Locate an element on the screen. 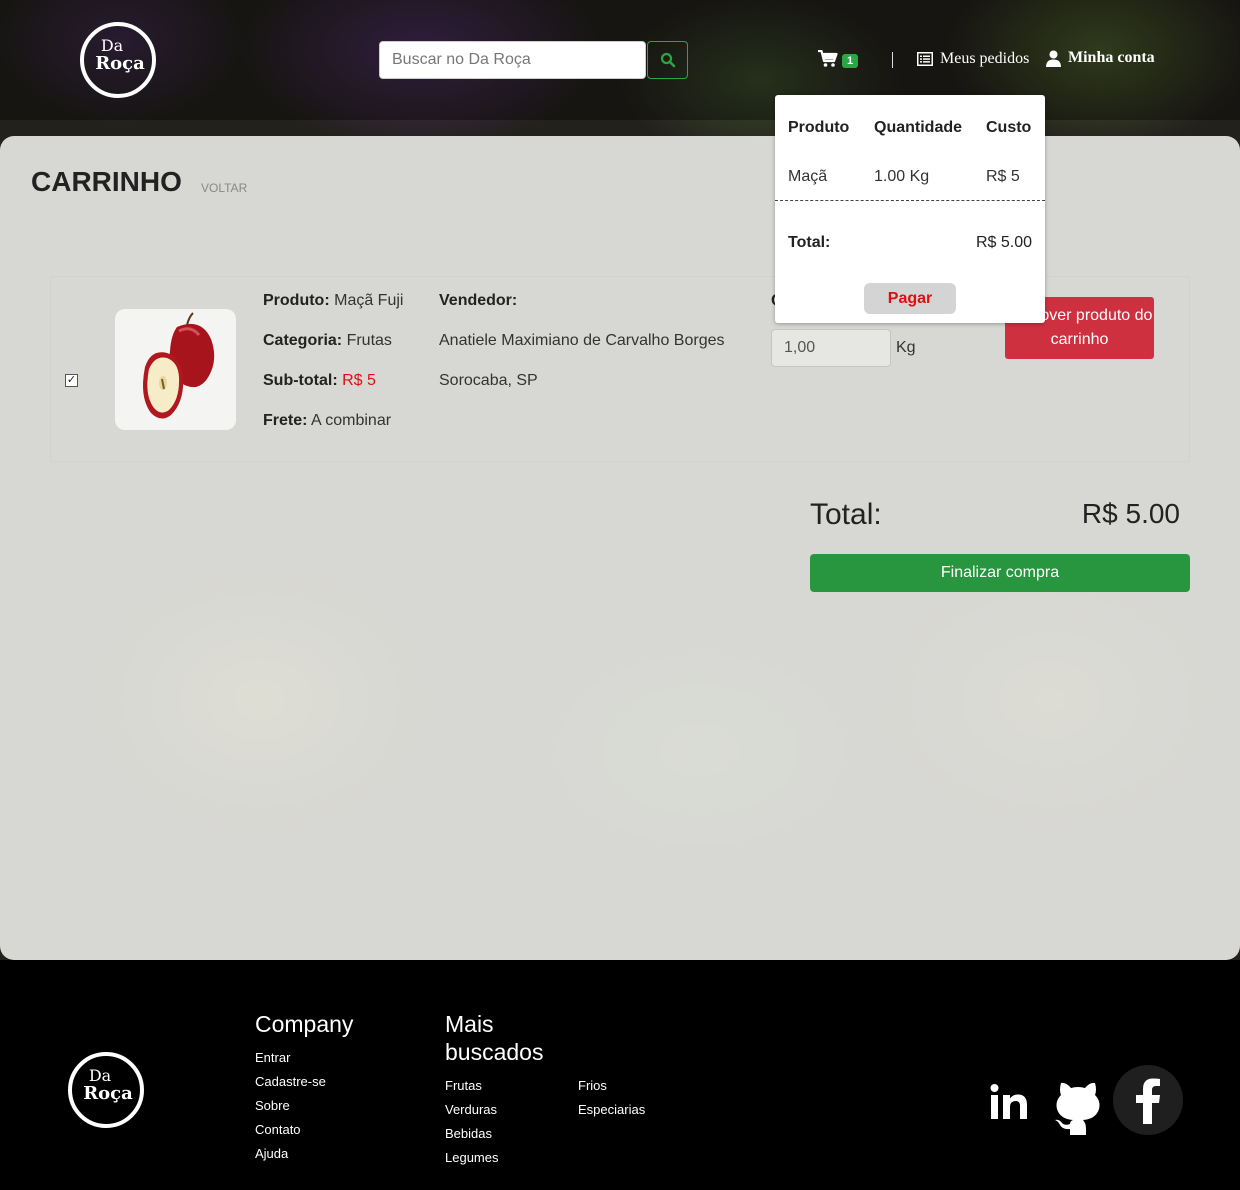  total-label: Total: is located at coordinates (846, 514).